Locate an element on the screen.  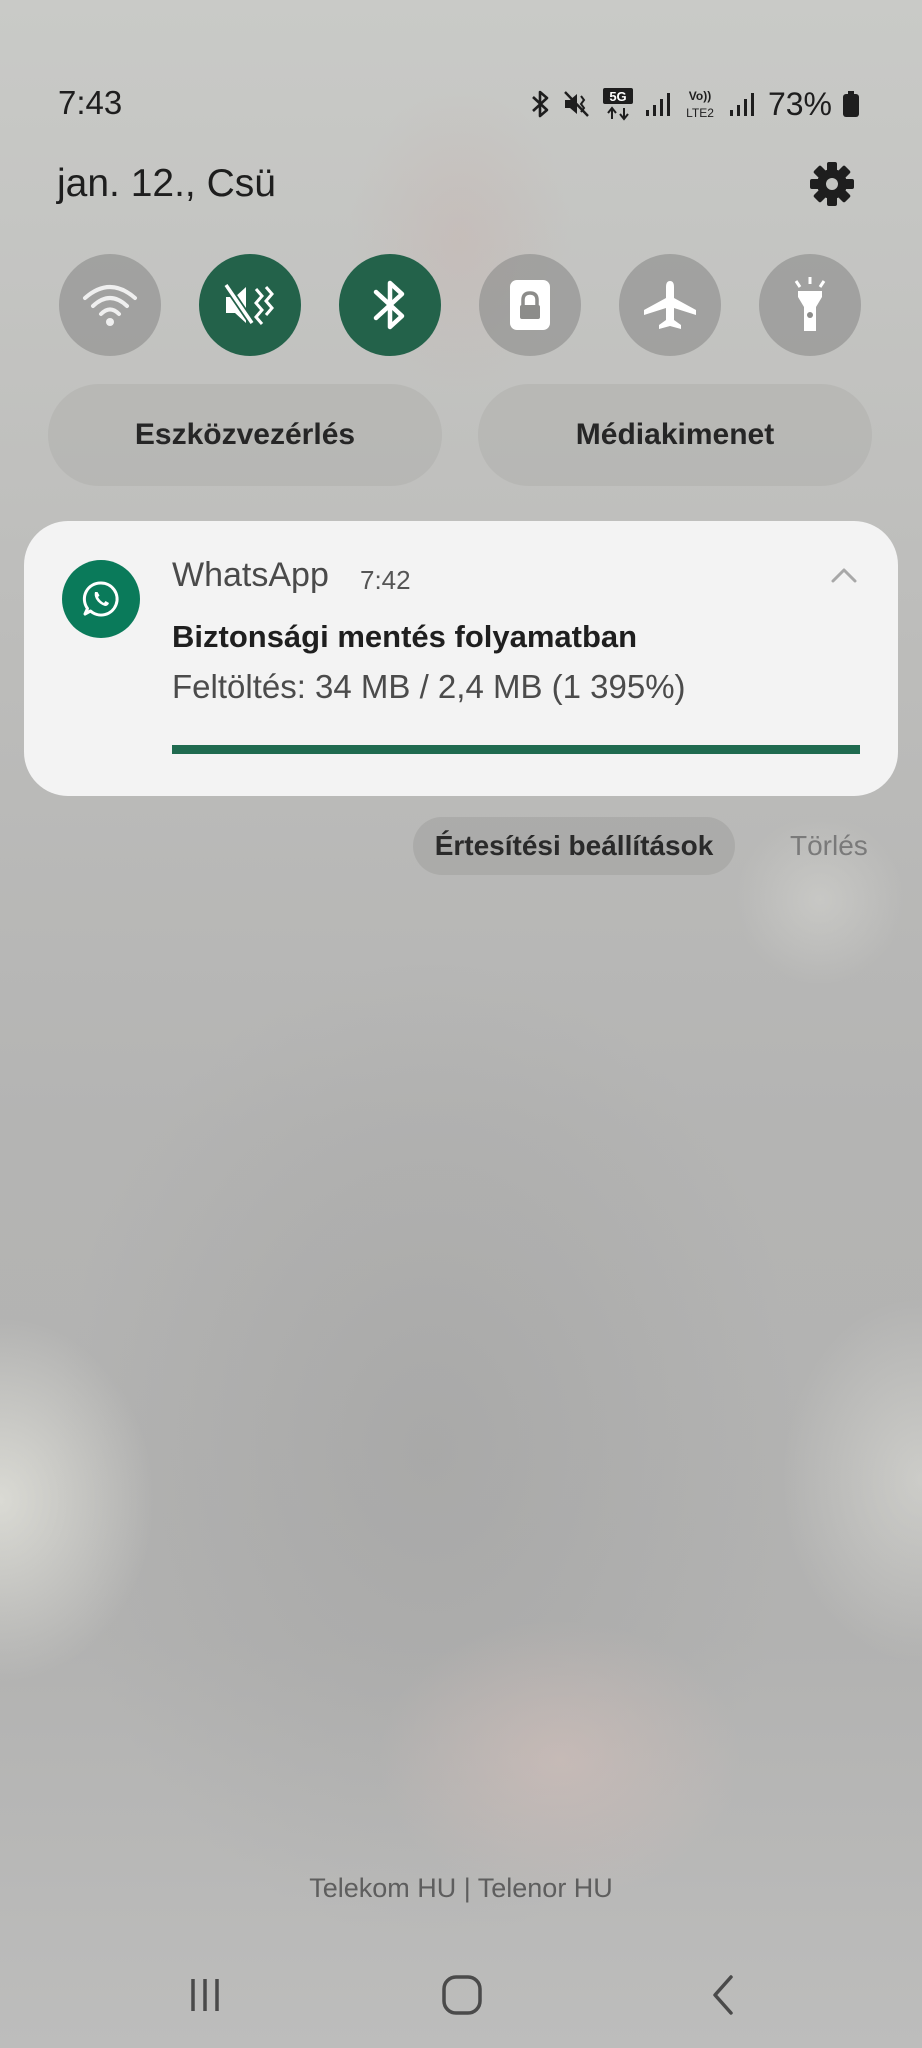
svg-text: LTE2 is located at coordinates (700, 113).